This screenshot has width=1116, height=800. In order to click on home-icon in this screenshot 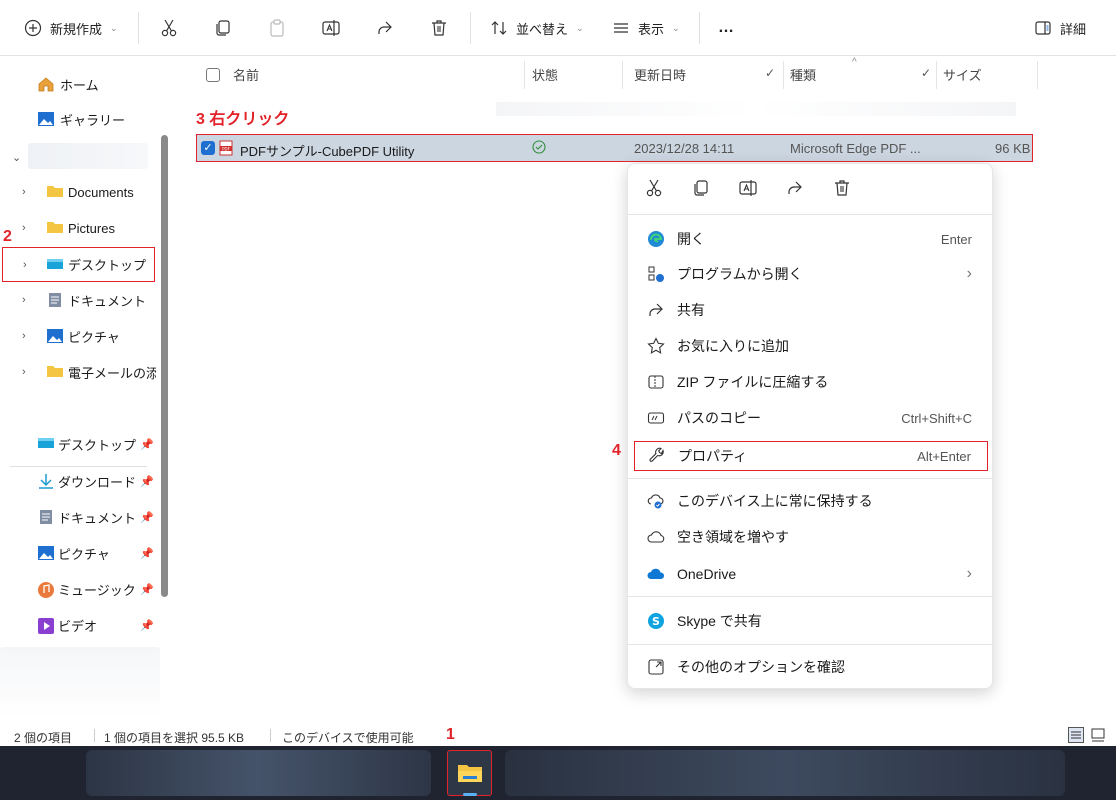, I will do `click(46, 84)`.